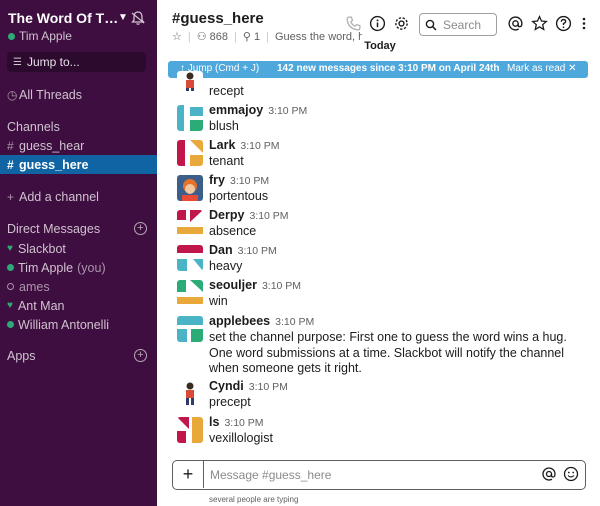 This screenshot has height=506, width=600. Describe the element at coordinates (219, 37) in the screenshot. I see `member-count: 868` at that location.